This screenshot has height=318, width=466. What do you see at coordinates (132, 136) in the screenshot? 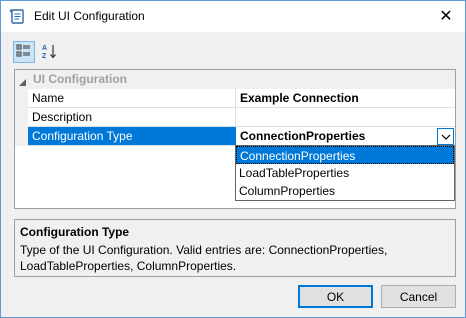
I see `property-configuration-type-label: Configuration Type` at bounding box center [132, 136].